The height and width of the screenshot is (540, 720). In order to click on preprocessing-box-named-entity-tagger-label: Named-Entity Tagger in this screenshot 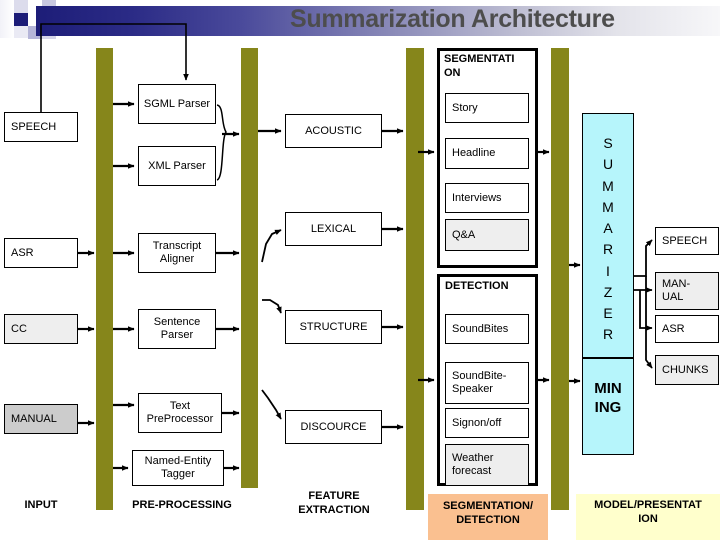, I will do `click(178, 467)`.